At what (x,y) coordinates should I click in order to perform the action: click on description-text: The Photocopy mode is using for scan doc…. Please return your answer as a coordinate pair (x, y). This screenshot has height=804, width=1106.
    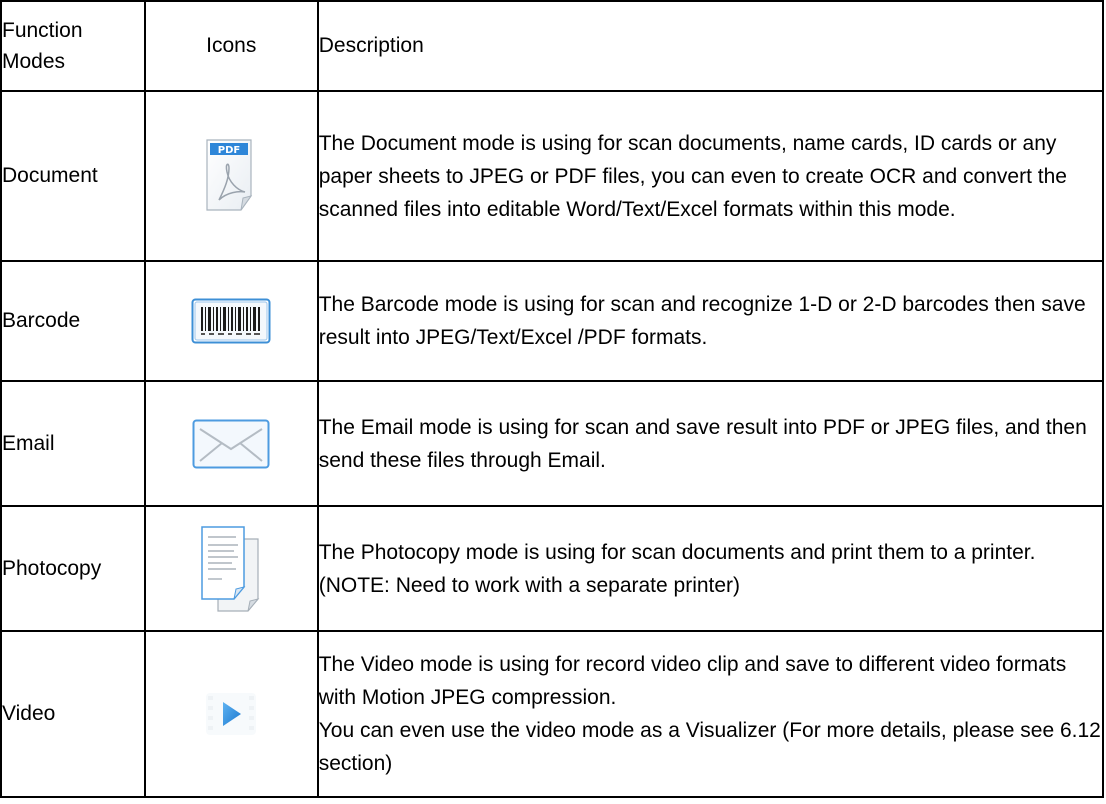
    Looking at the image, I should click on (677, 552).